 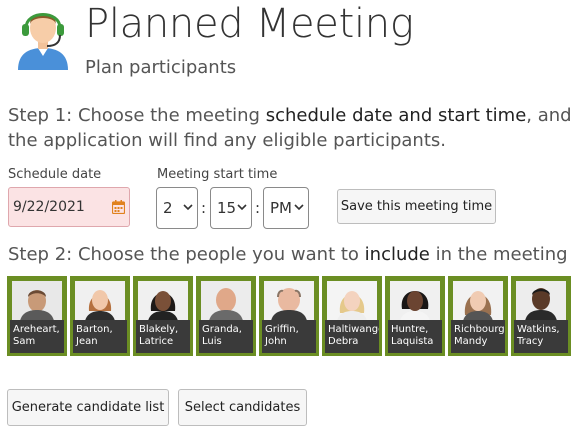 I want to click on person-card: Haltiwanger Debra, so click(x=352, y=316).